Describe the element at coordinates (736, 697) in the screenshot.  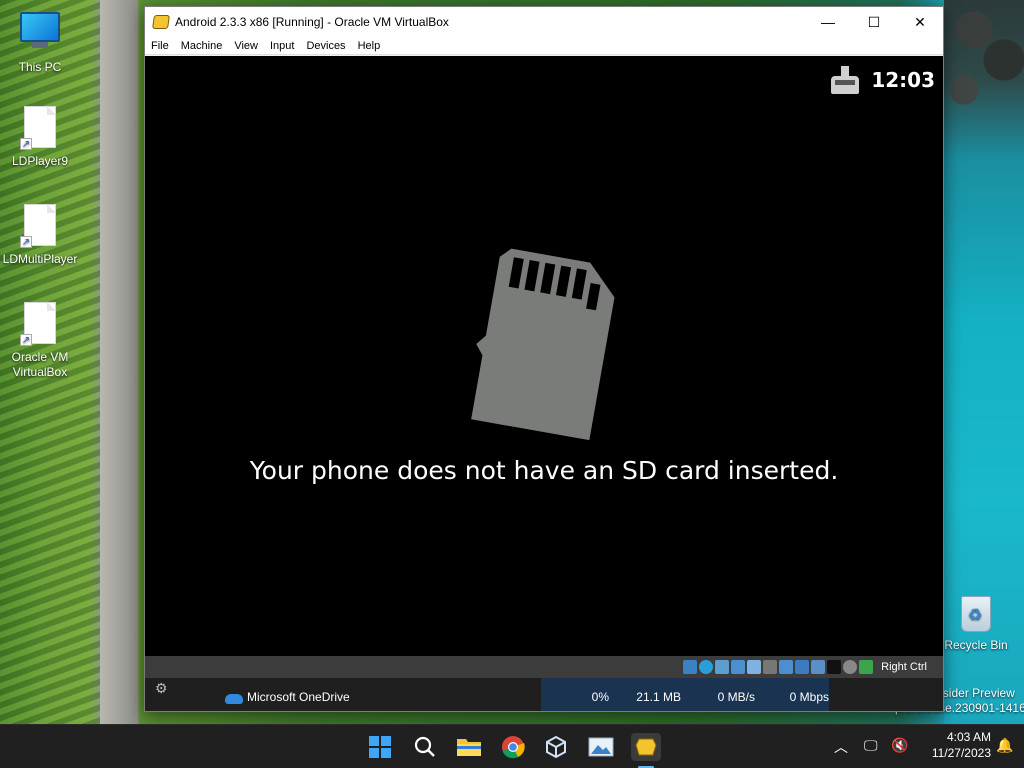
I see `disk-value: 0 MB/s` at that location.